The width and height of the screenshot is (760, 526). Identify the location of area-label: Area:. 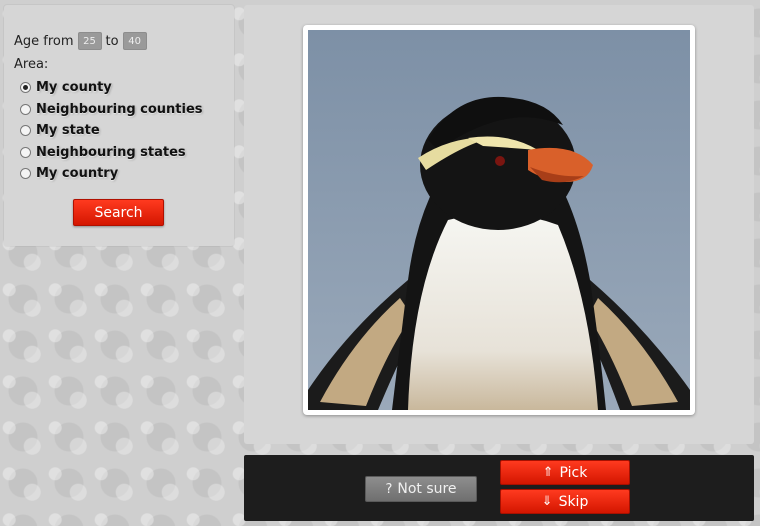
(31, 64).